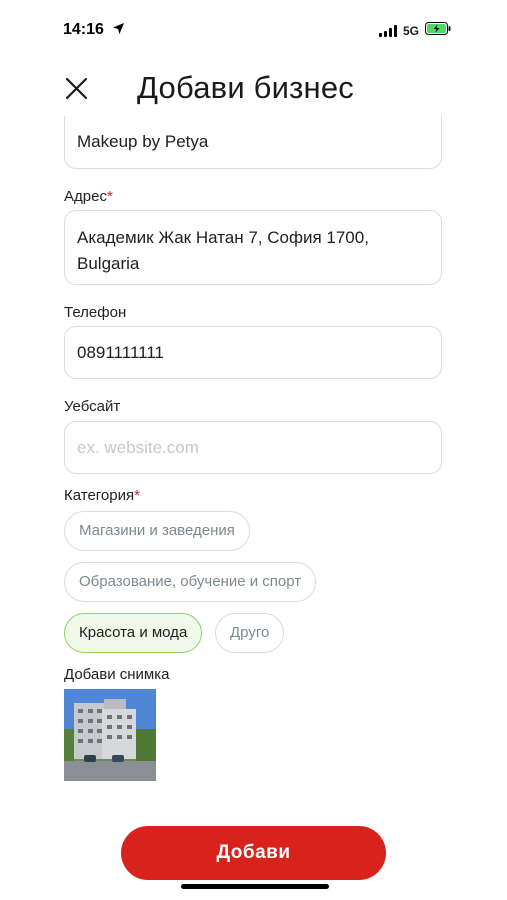  Describe the element at coordinates (253, 142) in the screenshot. I see `business-name-field: Makeup by Petya` at that location.